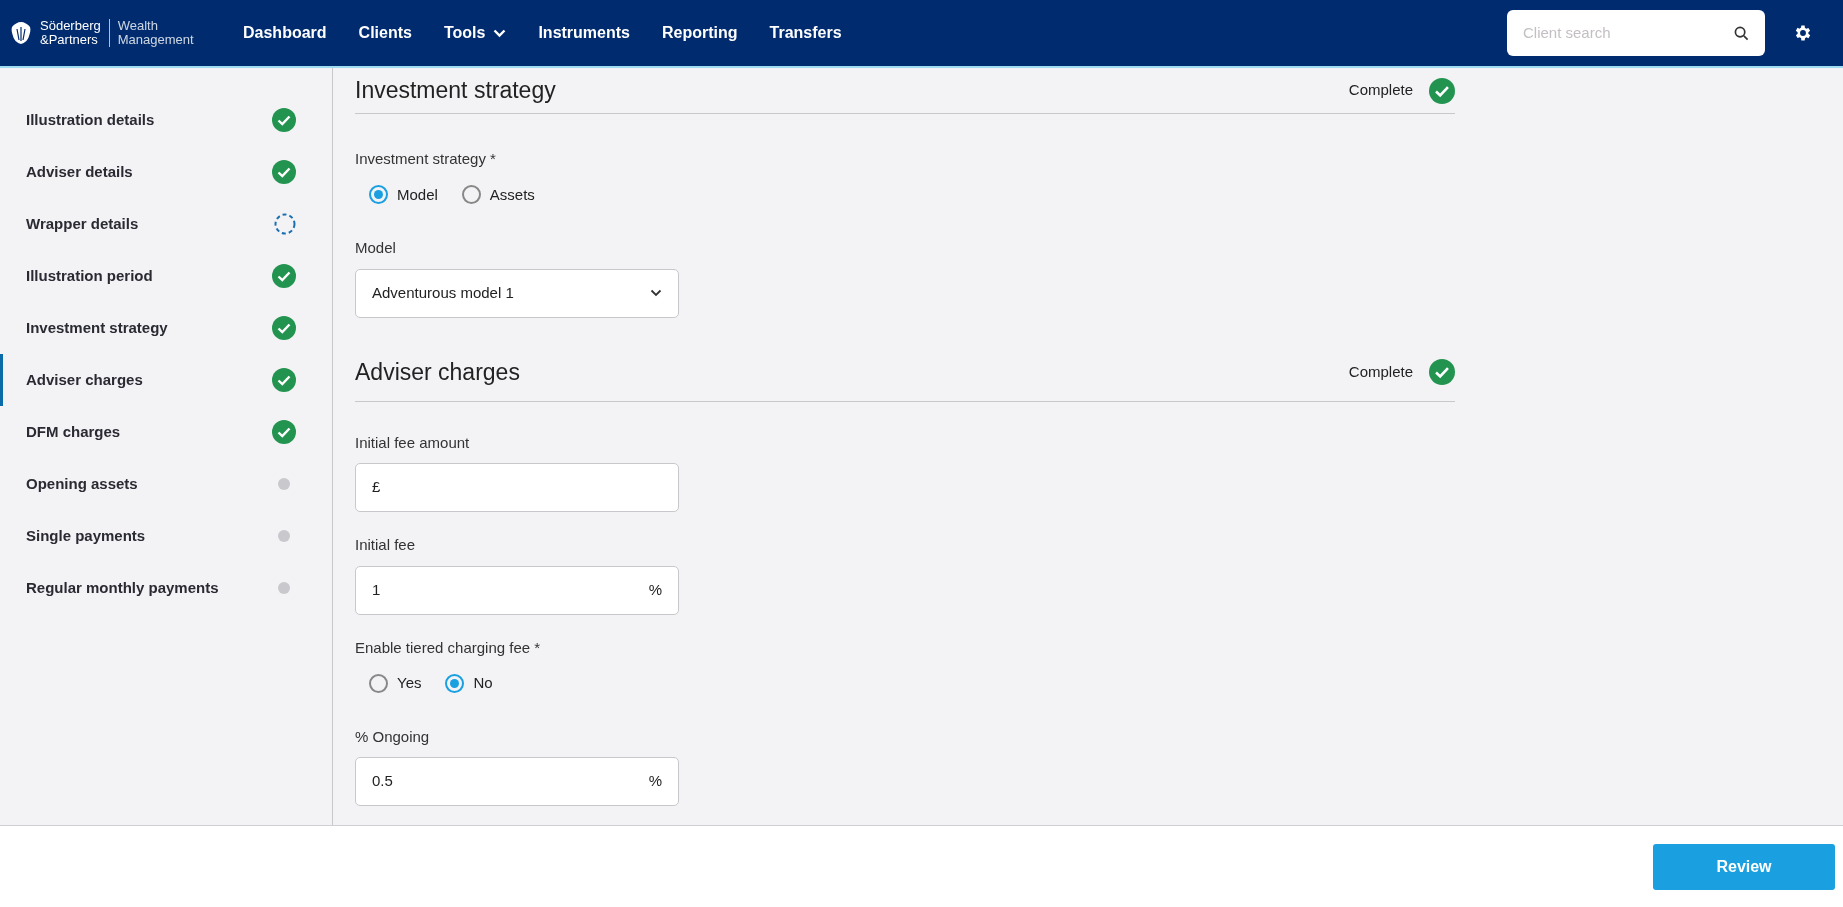 This screenshot has height=907, width=1843. I want to click on text-input-field: 0.5 %, so click(517, 781).